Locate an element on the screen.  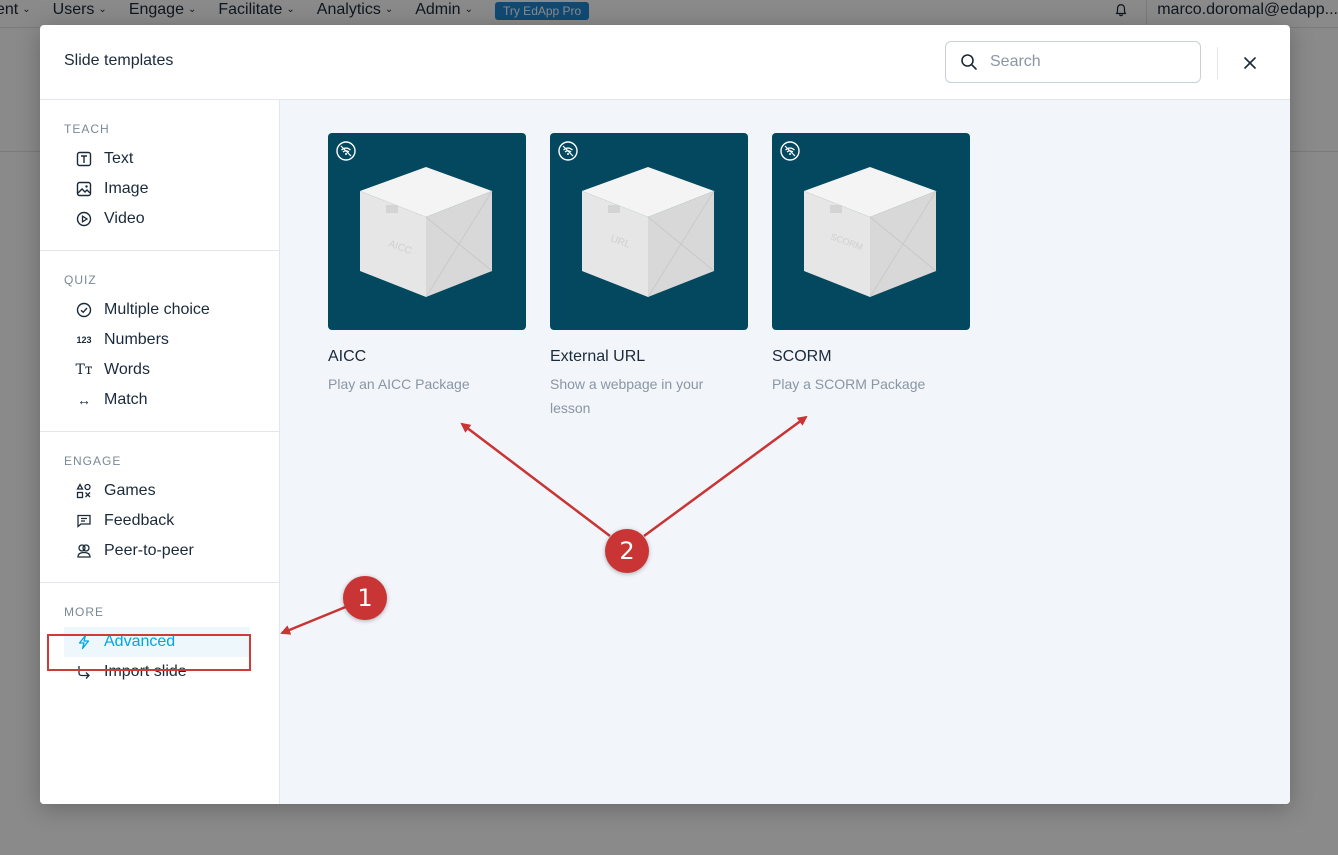
check-circle-icon is located at coordinates (84, 310).